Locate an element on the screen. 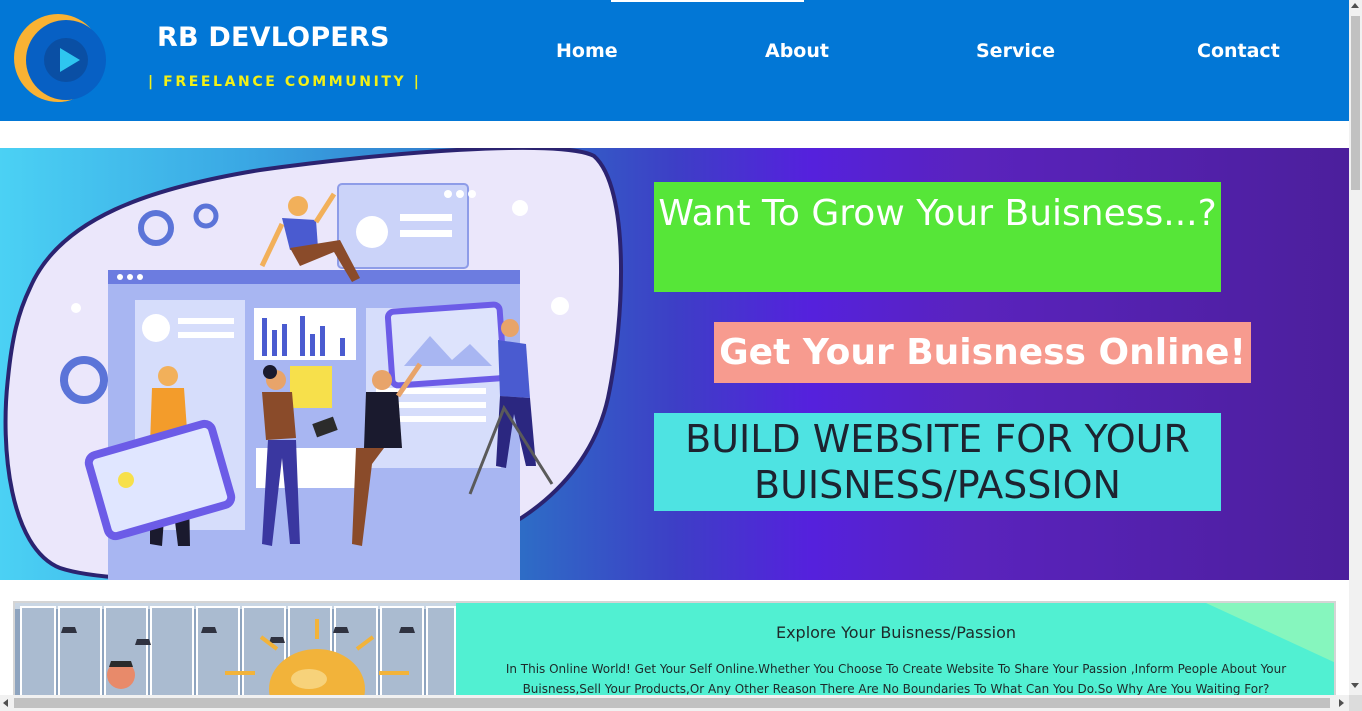 This screenshot has width=1362, height=711. scroll-down-icon is located at coordinates (1355, 685).